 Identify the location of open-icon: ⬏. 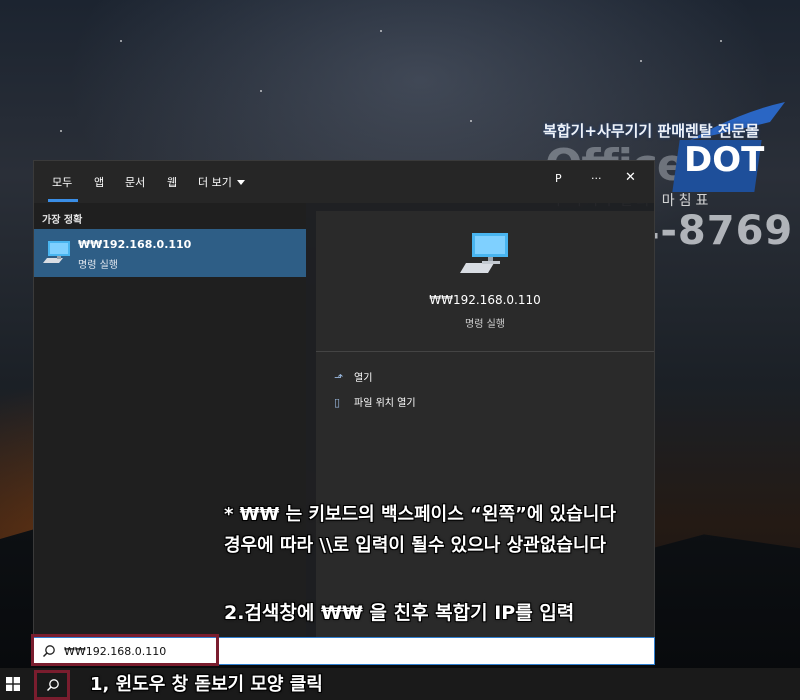
(339, 377).